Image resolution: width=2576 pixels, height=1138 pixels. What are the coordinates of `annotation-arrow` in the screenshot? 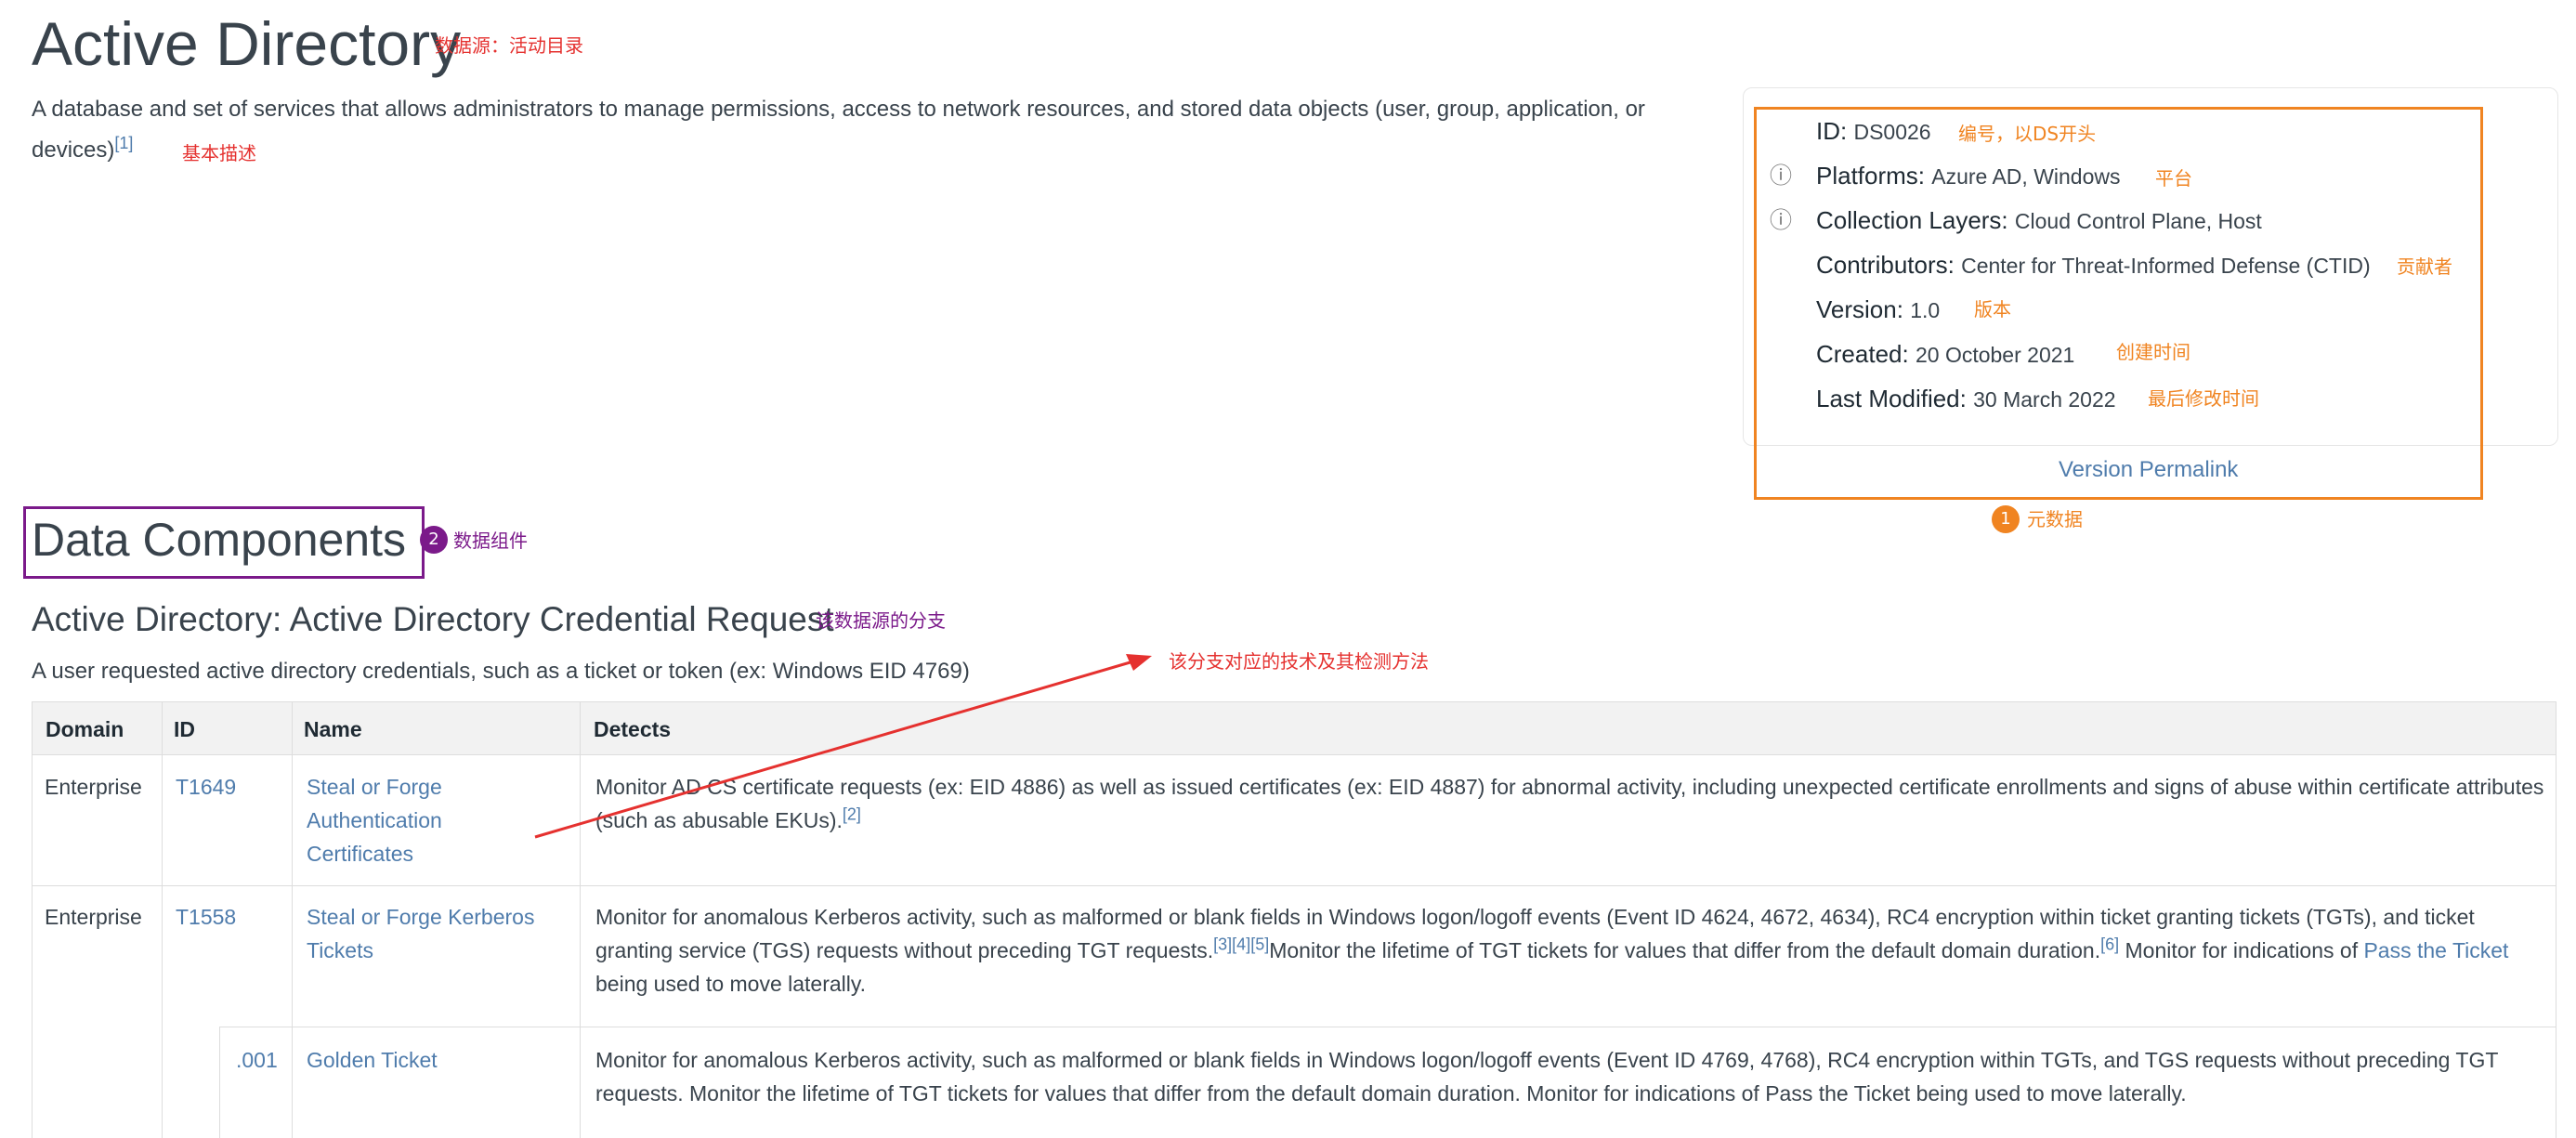 It's located at (843, 746).